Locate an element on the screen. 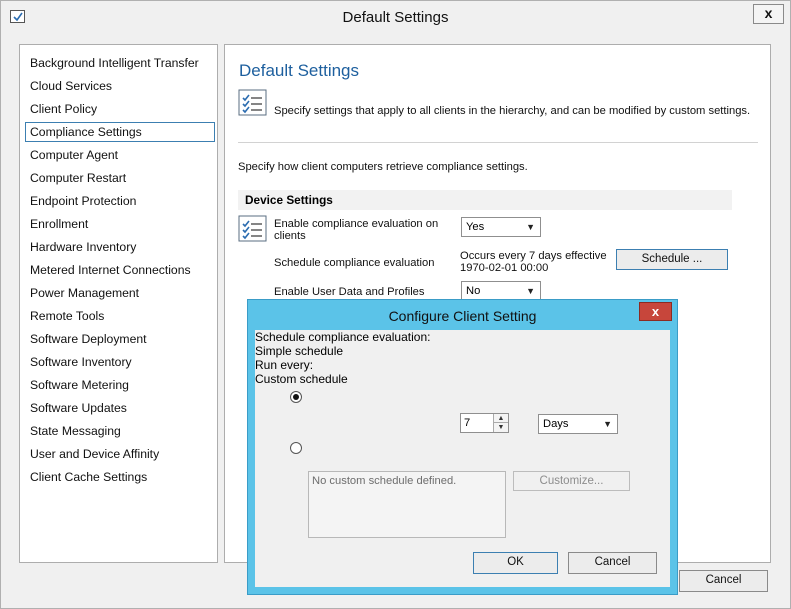  sidebar-item-software-metering: Software Metering is located at coordinates (120, 385).